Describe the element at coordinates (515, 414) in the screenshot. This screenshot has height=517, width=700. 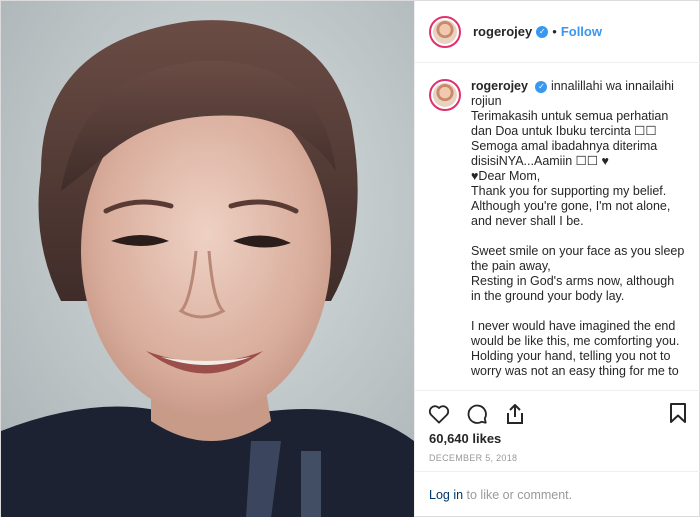
I see `share-icon` at that location.